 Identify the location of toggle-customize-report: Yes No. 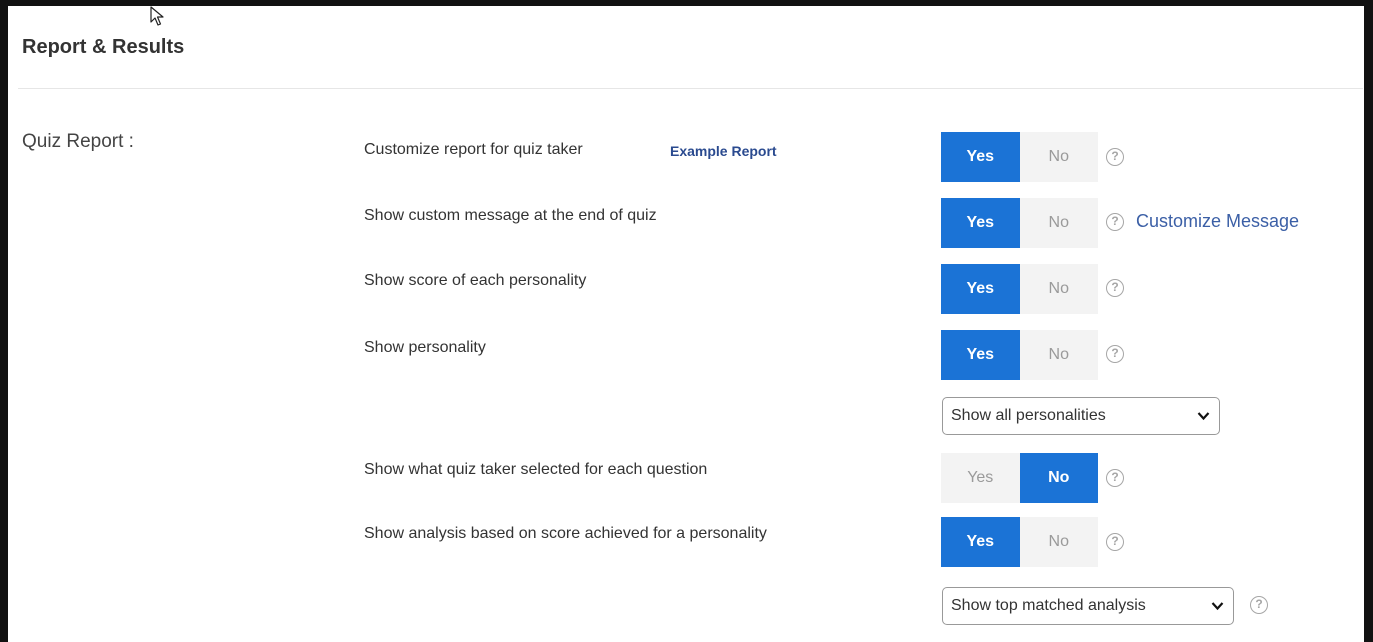
(1019, 157).